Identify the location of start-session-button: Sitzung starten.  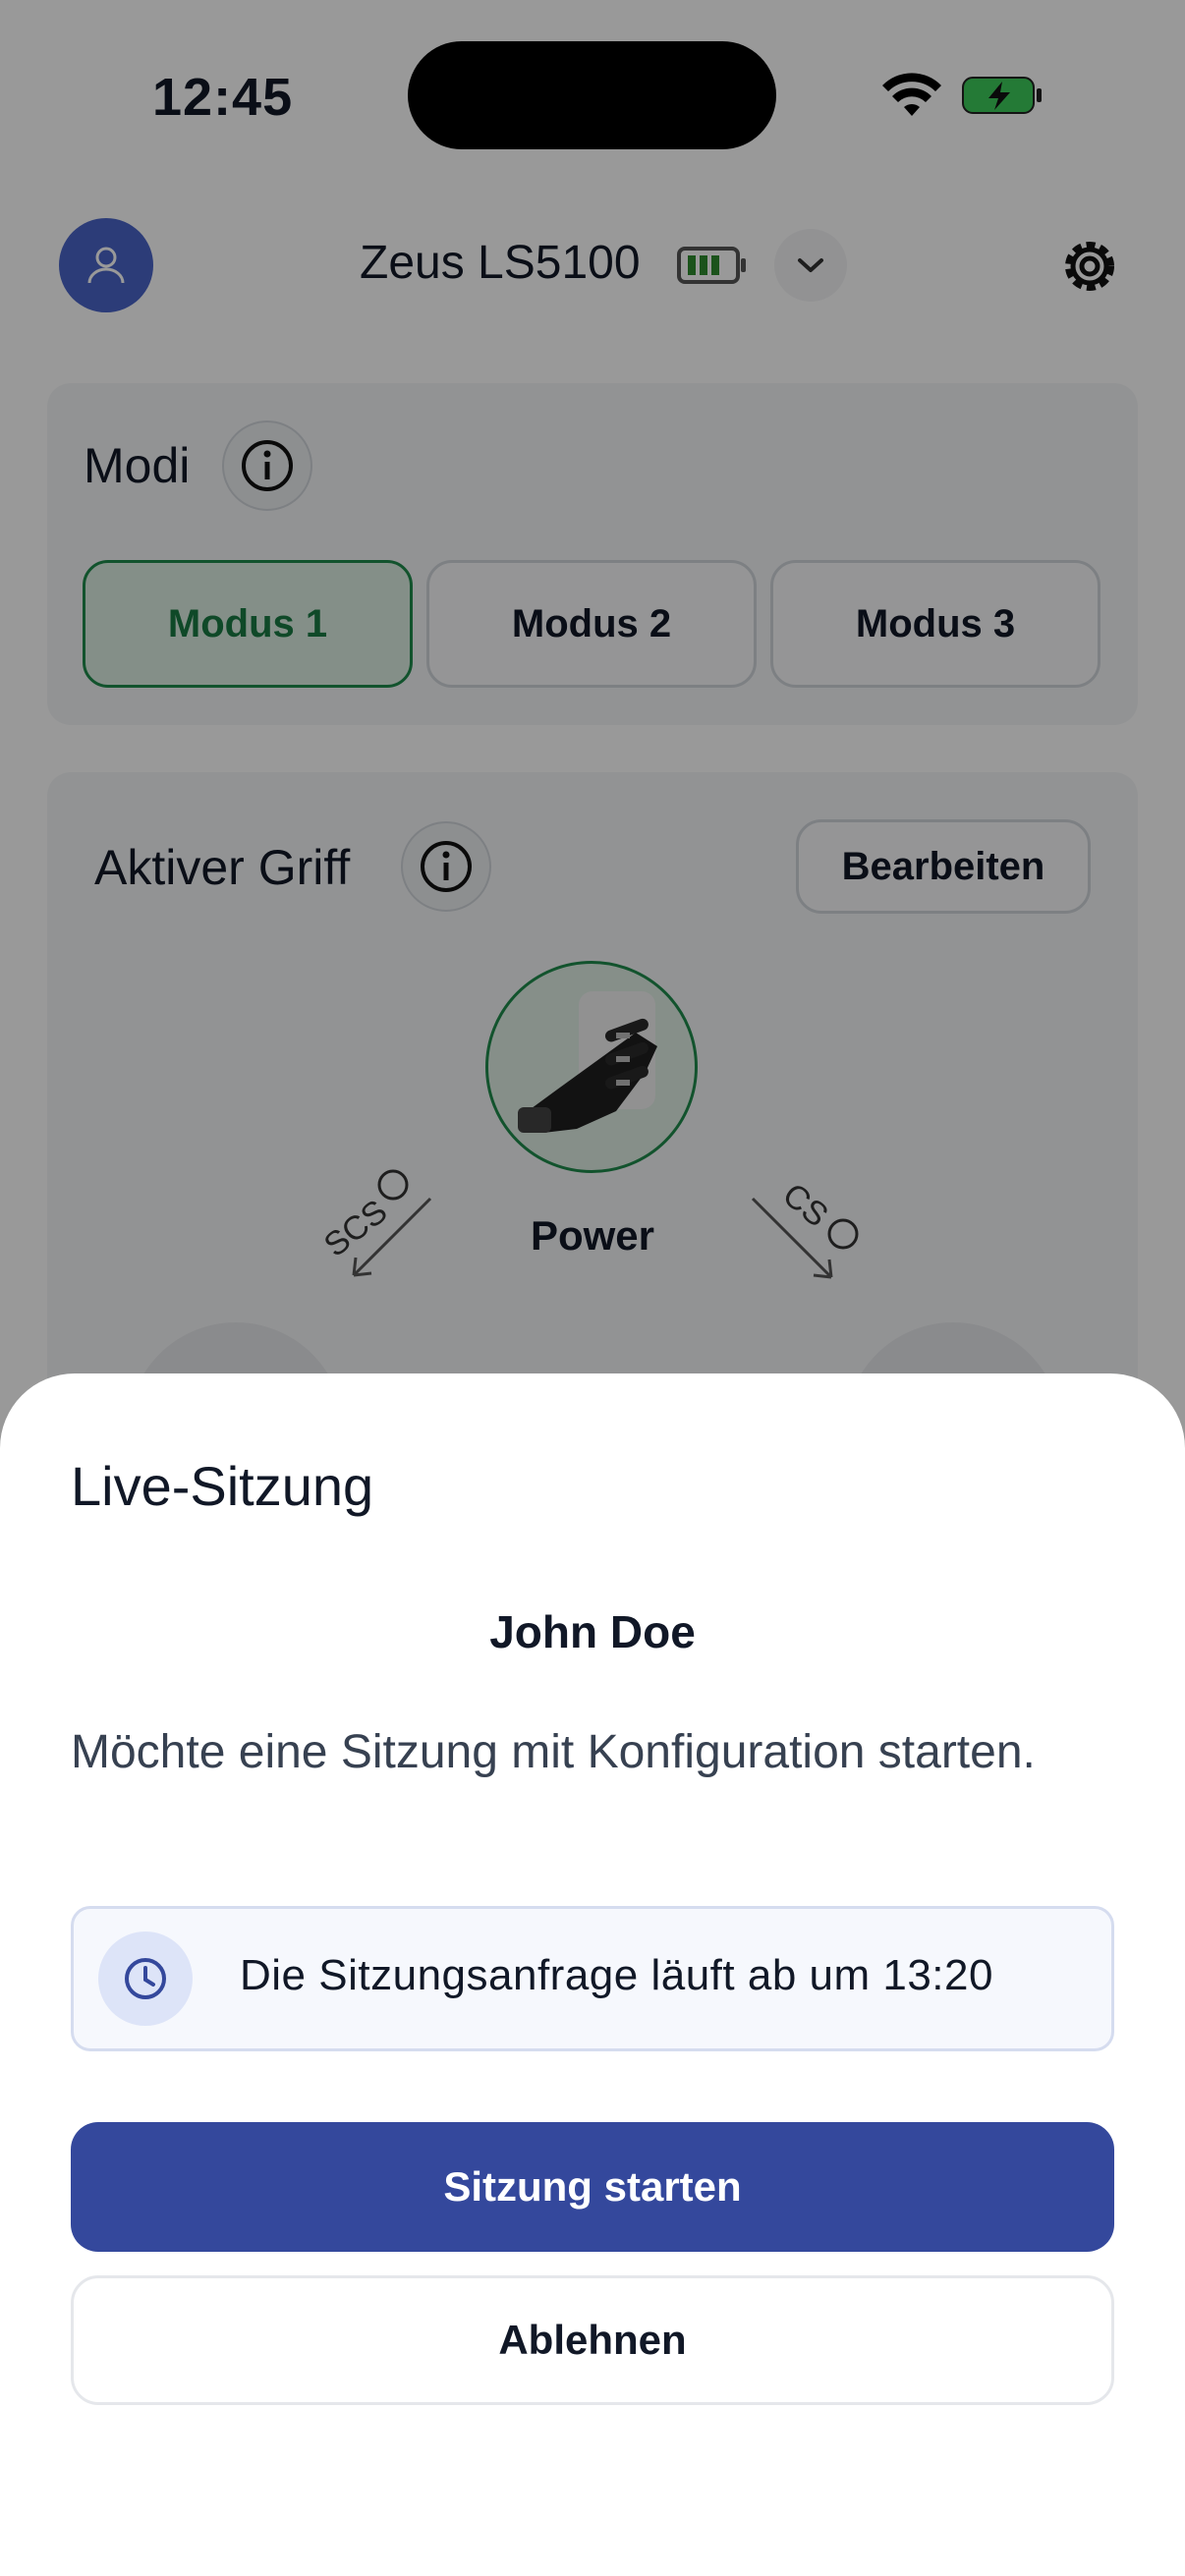
(592, 2187).